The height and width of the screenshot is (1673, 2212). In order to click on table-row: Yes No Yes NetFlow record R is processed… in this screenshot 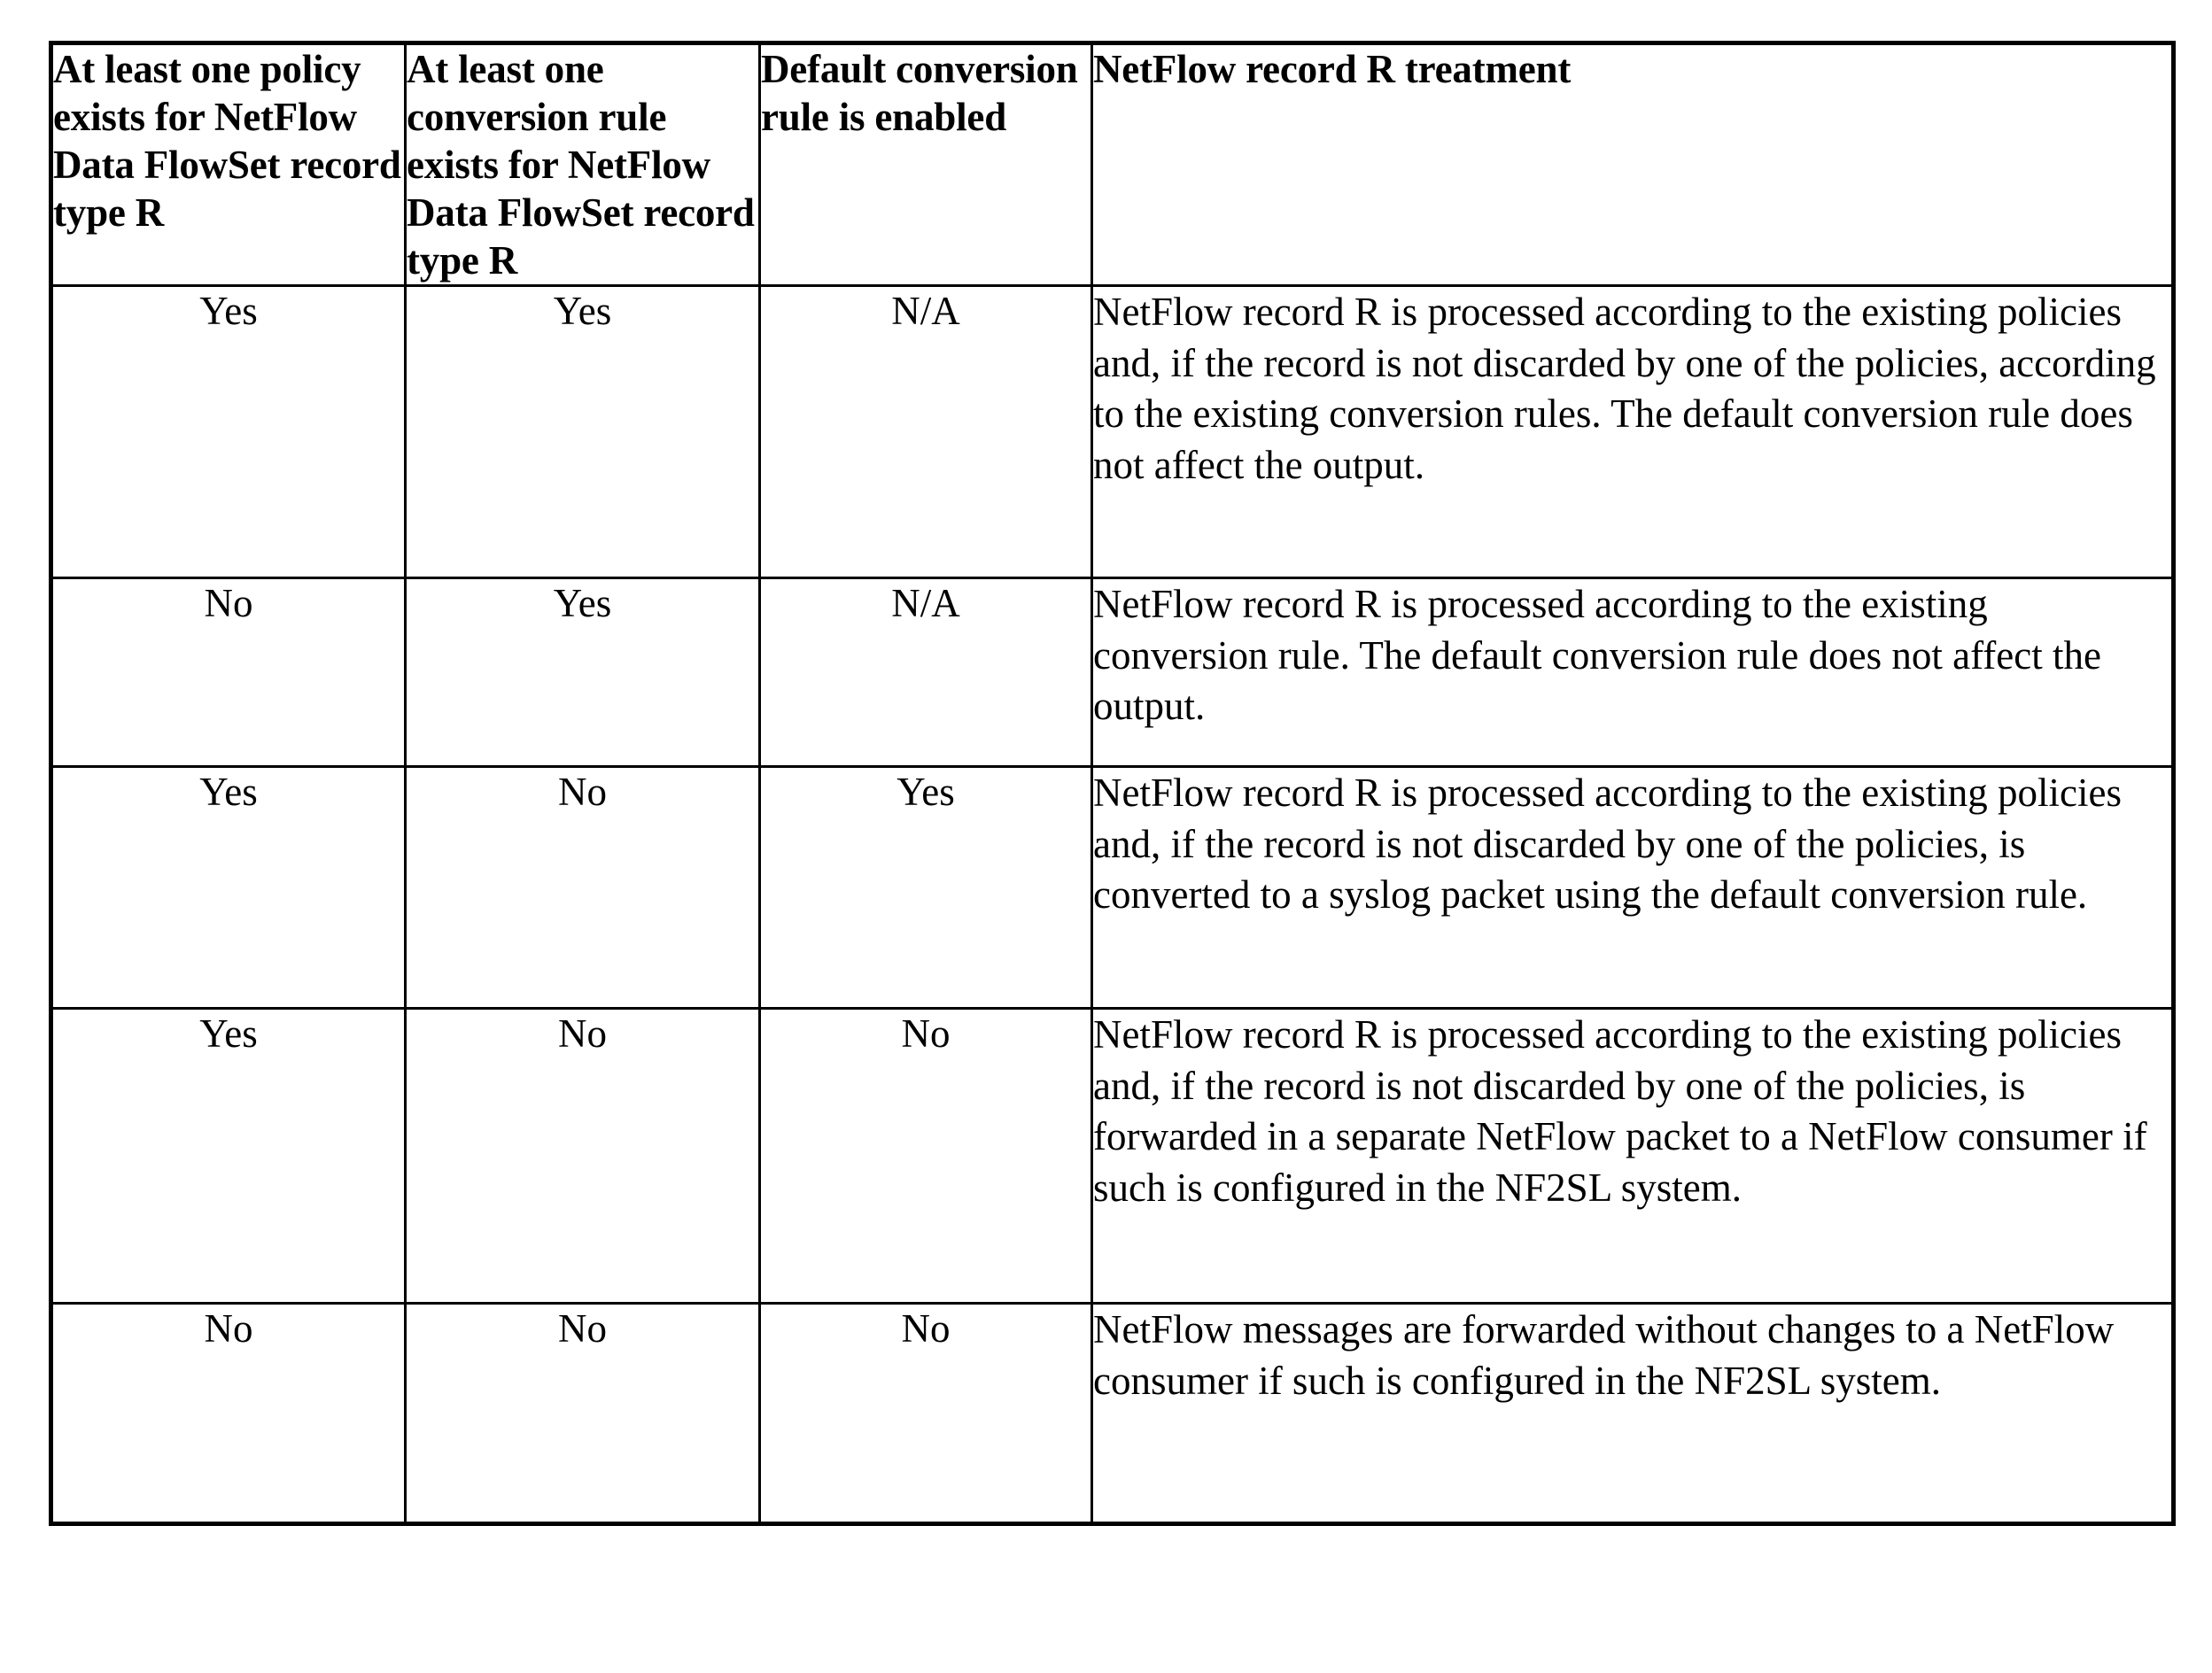, I will do `click(1112, 887)`.